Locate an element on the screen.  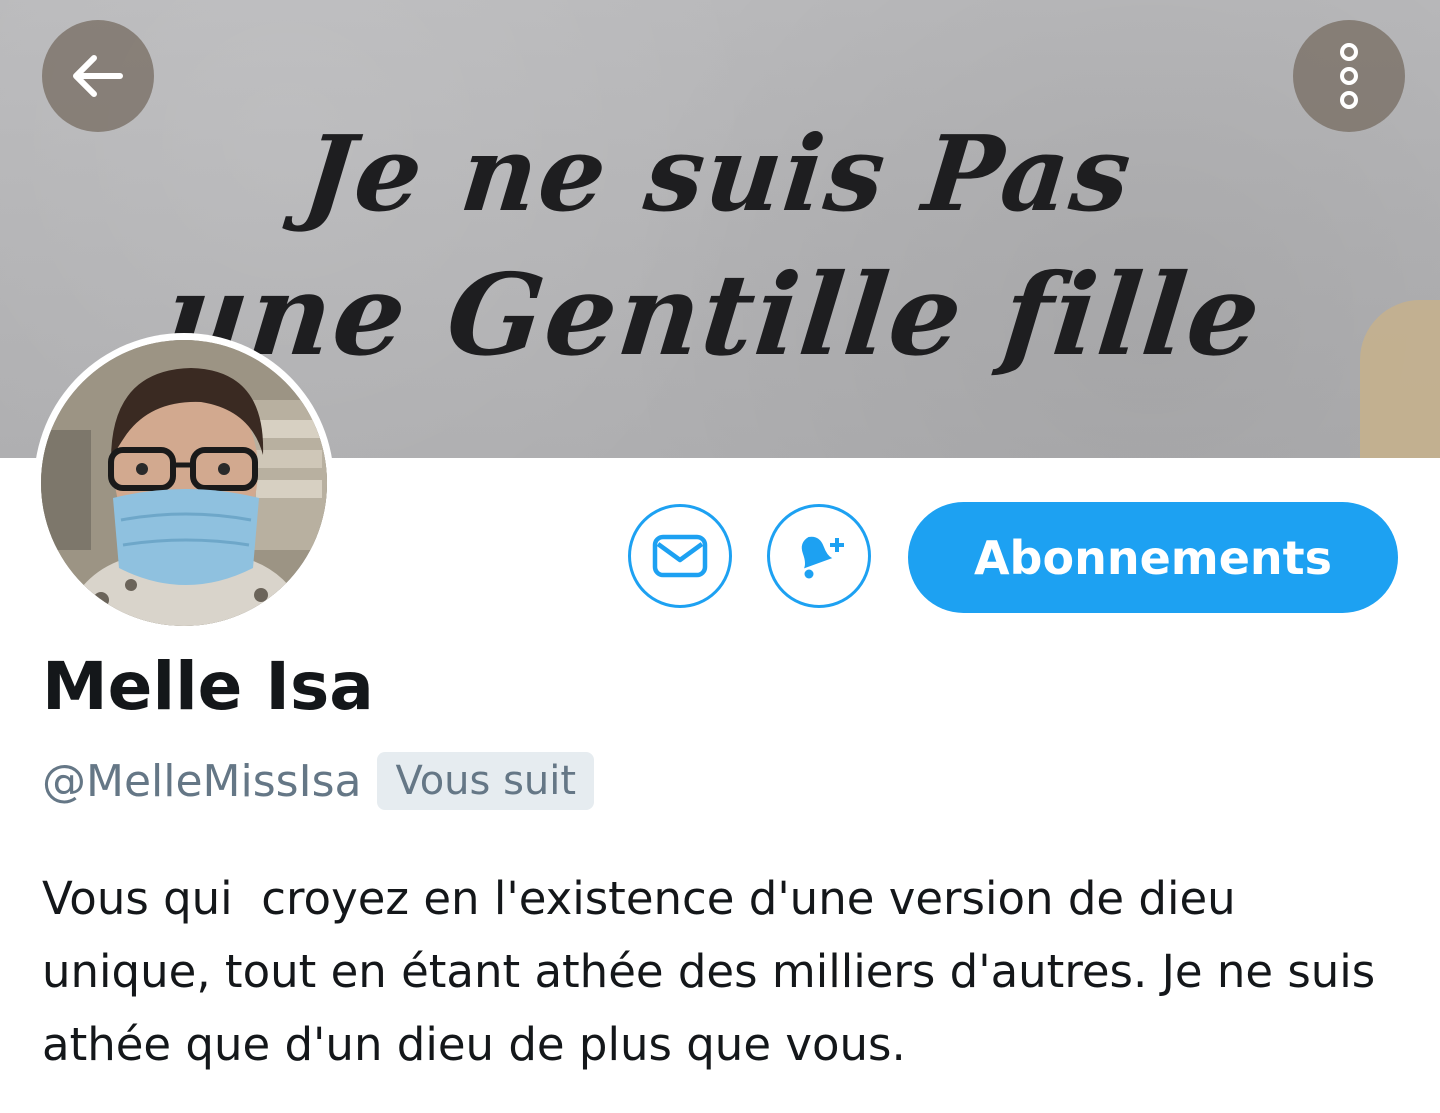
notifications-button is located at coordinates (819, 556).